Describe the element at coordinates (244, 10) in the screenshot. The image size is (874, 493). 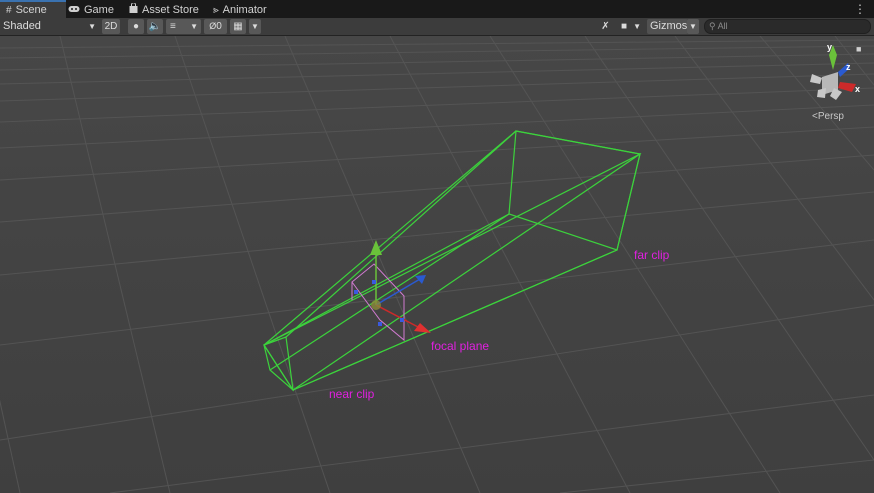
I see `tab-animator-label: Animator` at that location.